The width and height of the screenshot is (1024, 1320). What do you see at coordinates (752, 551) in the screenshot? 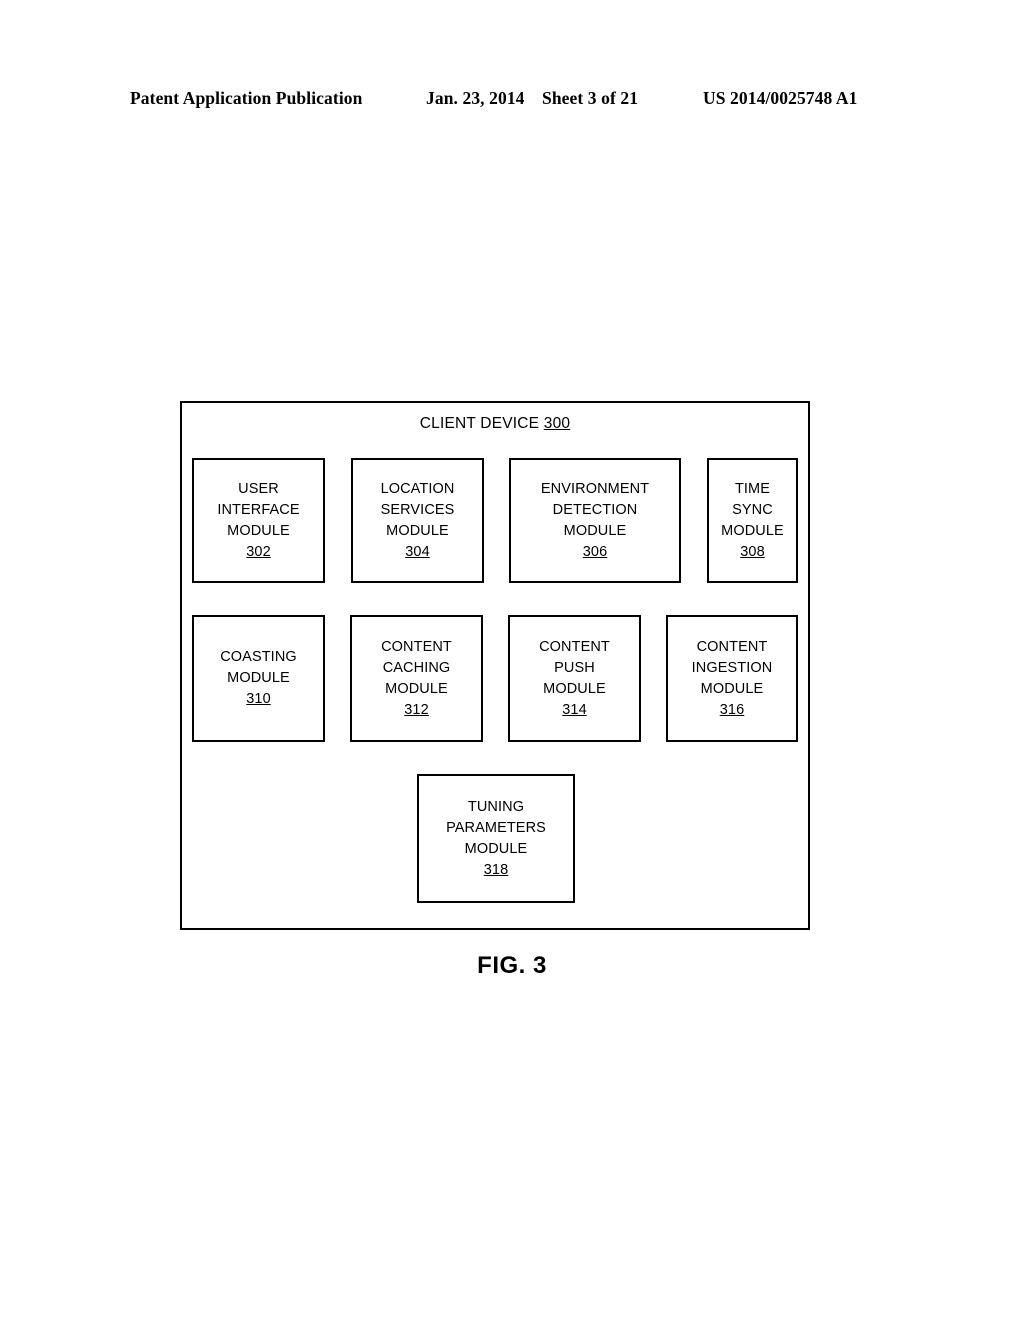
I see `module-ref-308: 308` at bounding box center [752, 551].